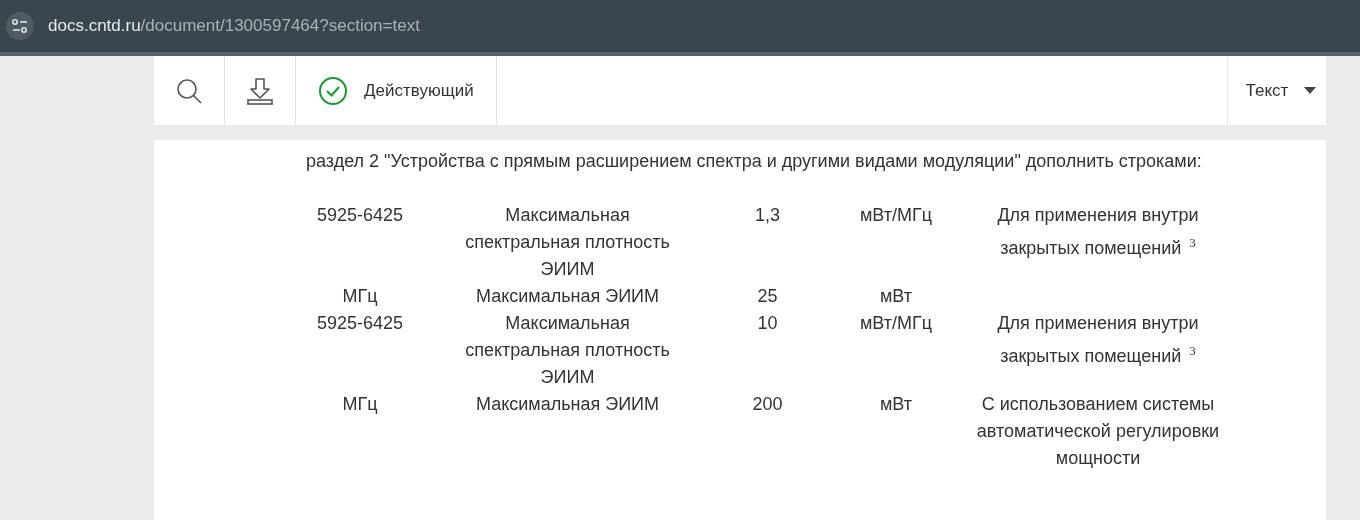  I want to click on site-settings-icon, so click(20, 26).